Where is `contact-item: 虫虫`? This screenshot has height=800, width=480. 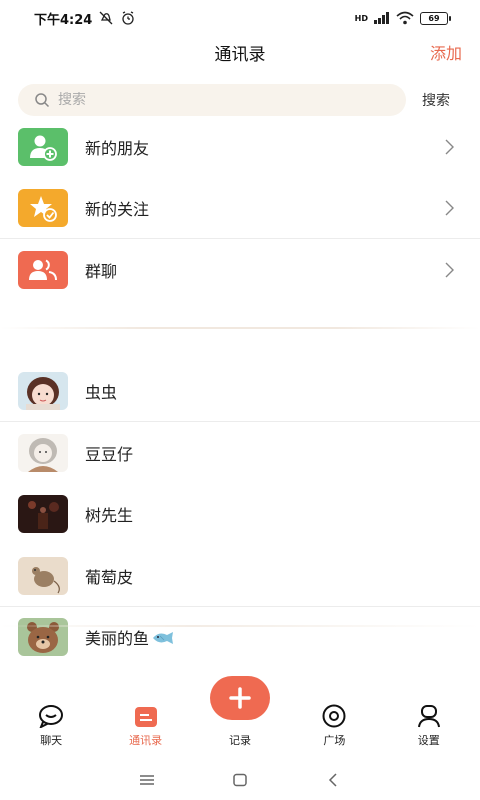
contact-item: 虫虫 is located at coordinates (240, 391).